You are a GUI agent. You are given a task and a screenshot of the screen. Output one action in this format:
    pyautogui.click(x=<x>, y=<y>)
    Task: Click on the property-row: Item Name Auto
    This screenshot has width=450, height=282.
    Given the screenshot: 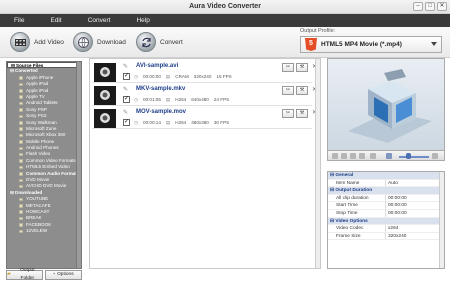 What is the action you would take?
    pyautogui.click(x=386, y=183)
    